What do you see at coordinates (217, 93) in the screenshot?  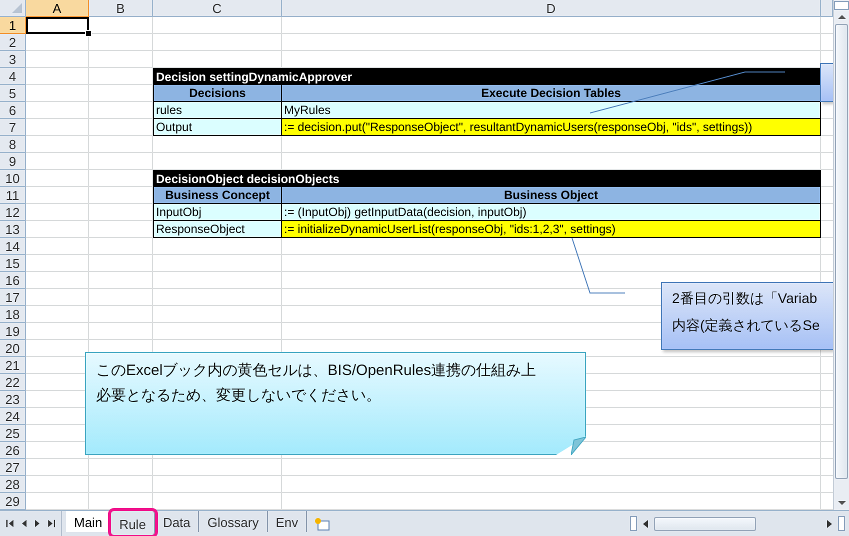 I see `column-heading: Decisions` at bounding box center [217, 93].